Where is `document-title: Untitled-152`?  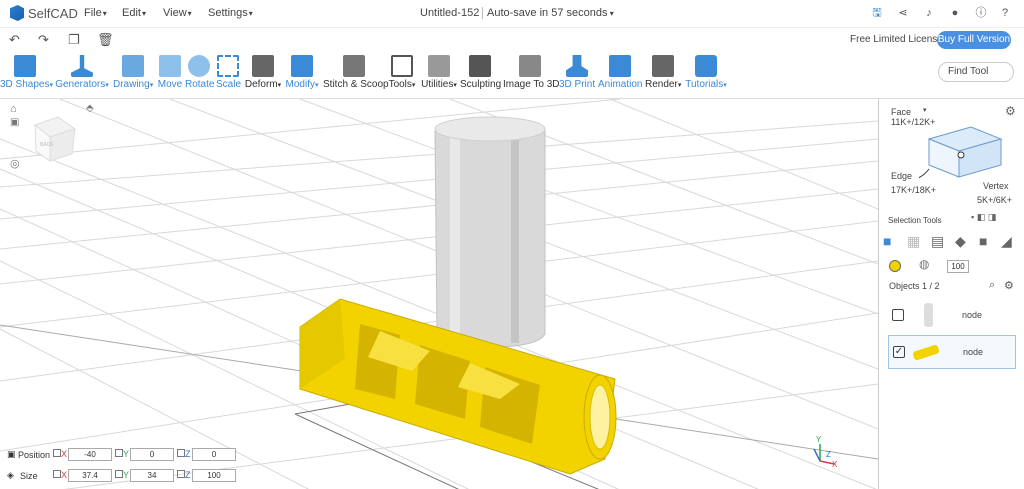
document-title: Untitled-152 is located at coordinates (449, 13).